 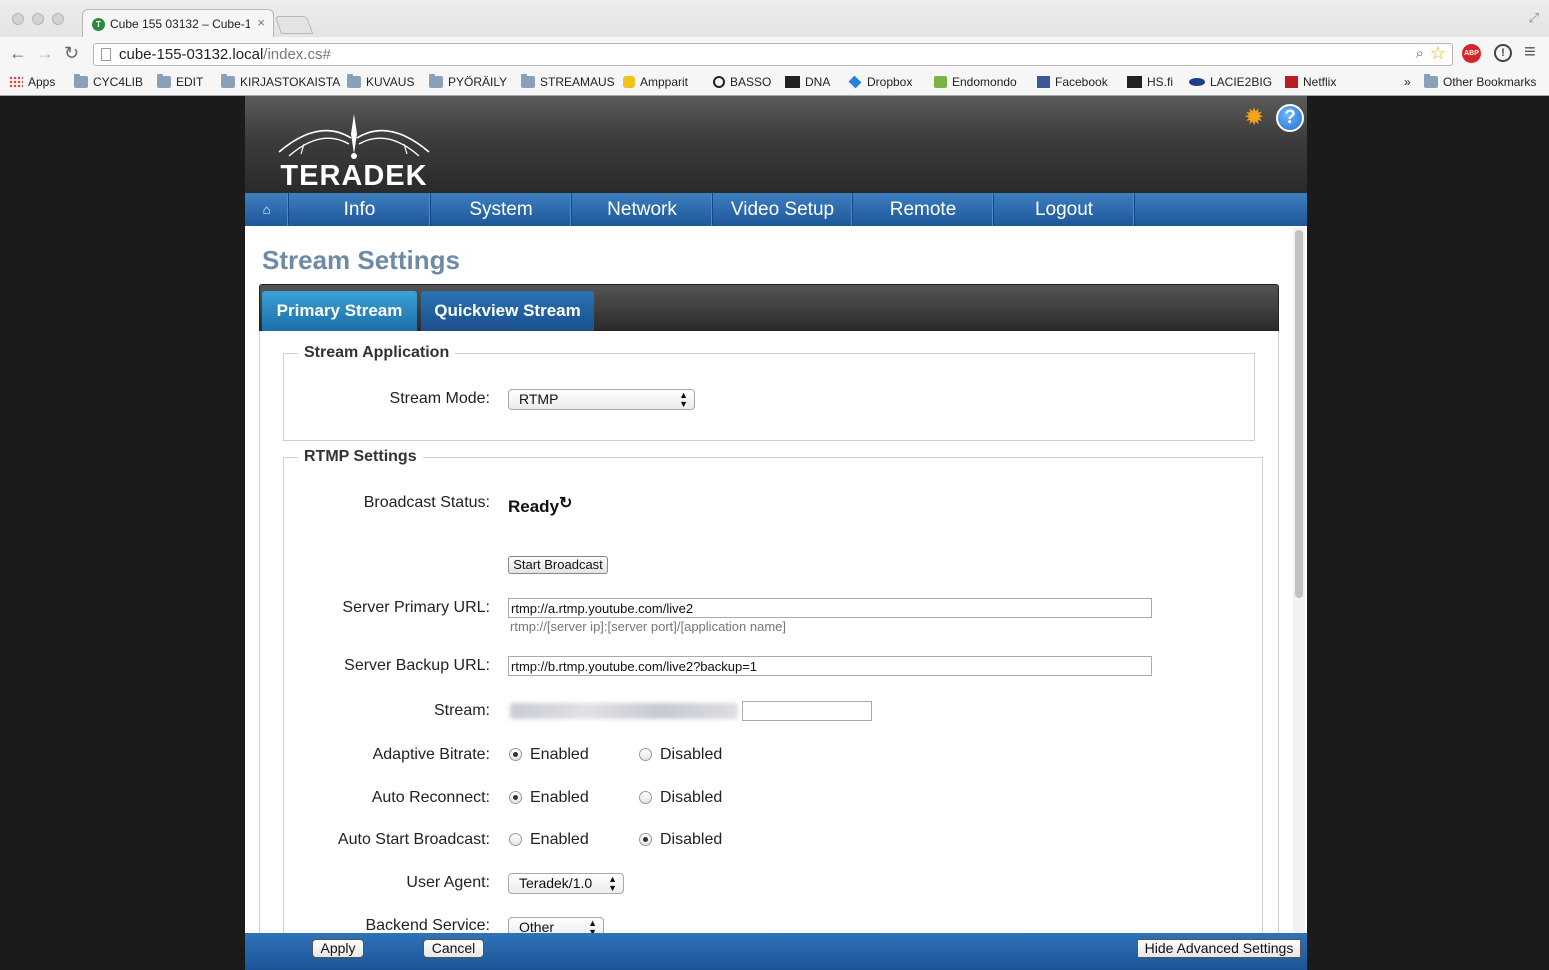 I want to click on bookmark-ampparit: Ampparit, so click(x=655, y=82).